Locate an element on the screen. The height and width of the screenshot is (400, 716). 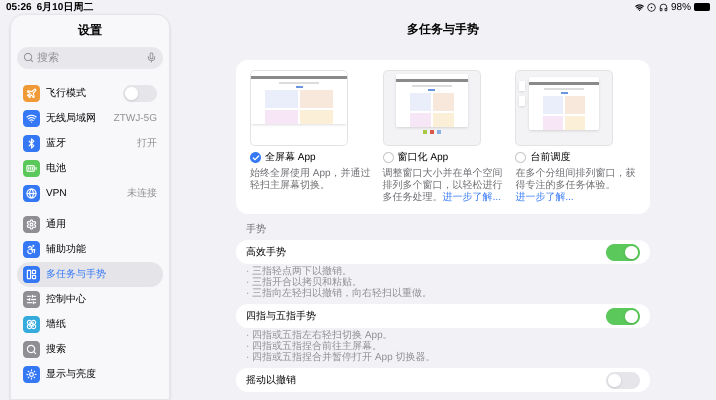
sidebar-label: 控制中心 is located at coordinates (66, 299).